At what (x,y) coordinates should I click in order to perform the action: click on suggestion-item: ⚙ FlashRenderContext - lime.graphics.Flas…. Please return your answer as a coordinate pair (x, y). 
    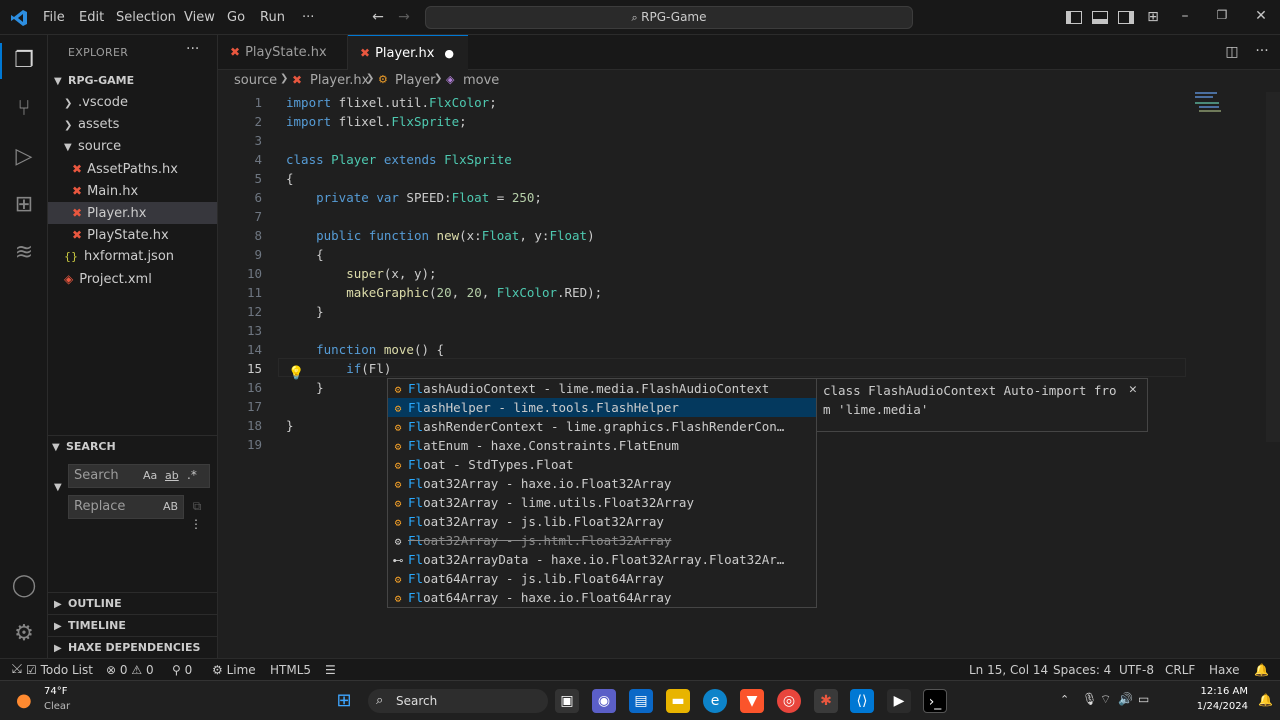
    Looking at the image, I should click on (602, 426).